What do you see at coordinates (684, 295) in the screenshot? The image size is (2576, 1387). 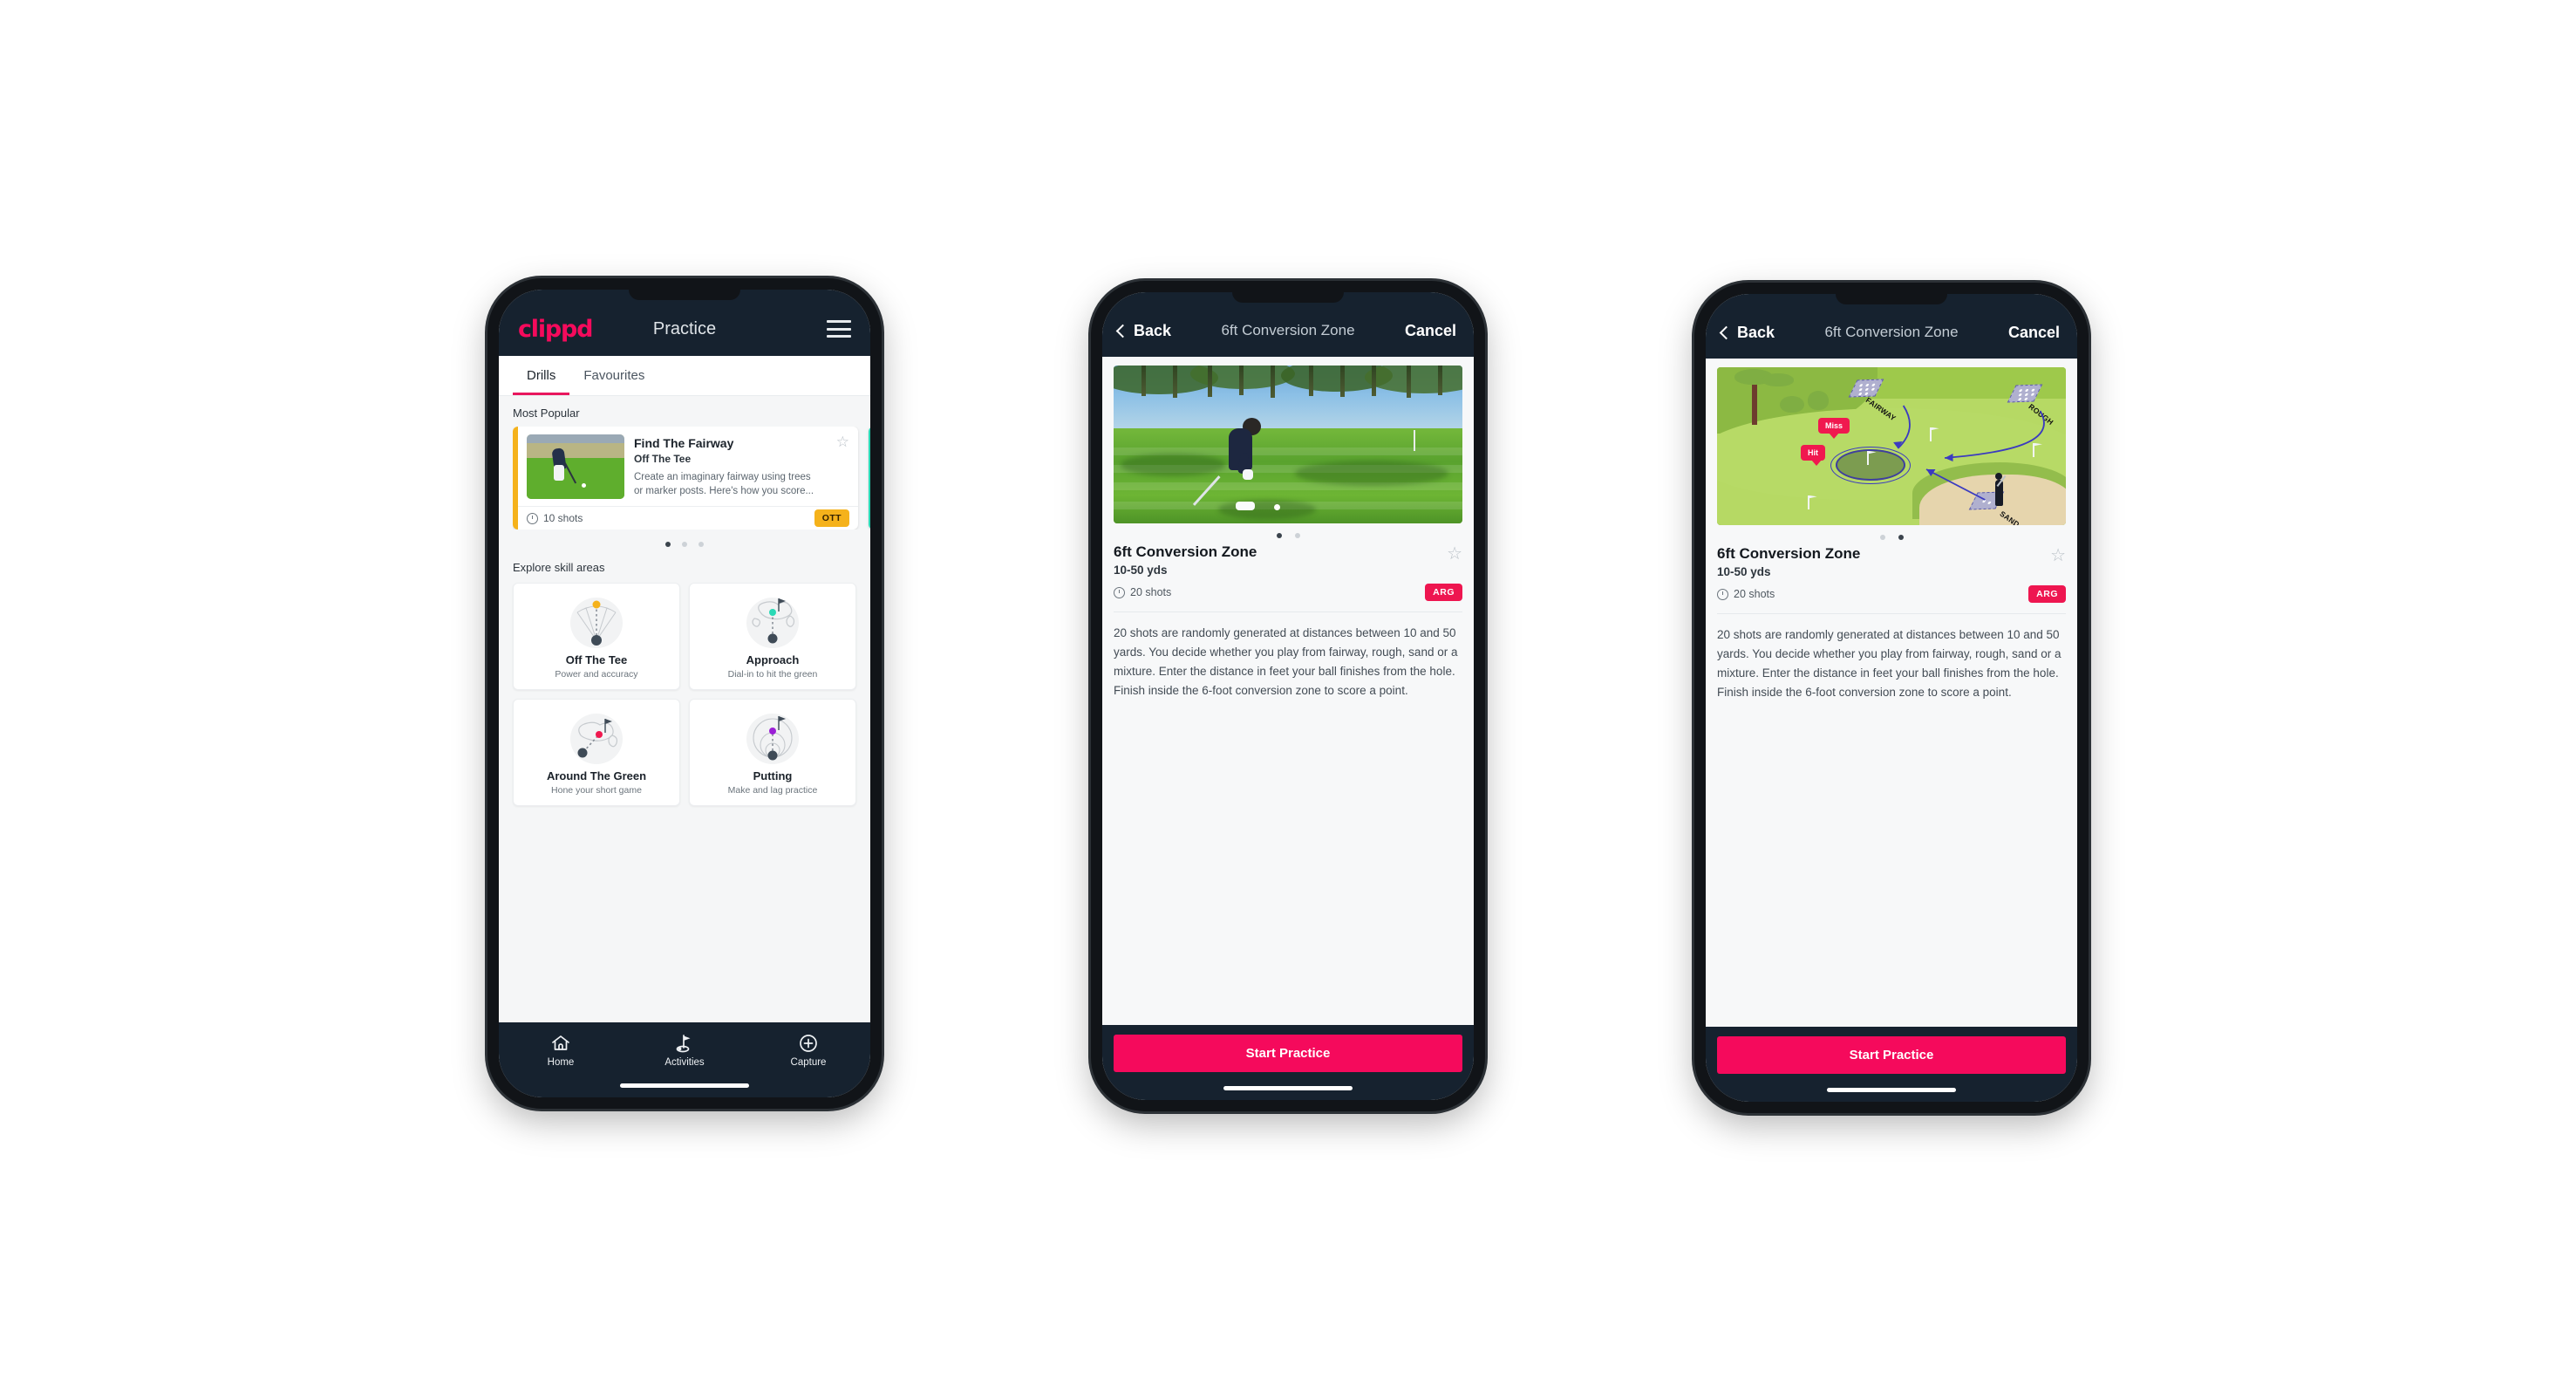 I see `phone1-notch` at bounding box center [684, 295].